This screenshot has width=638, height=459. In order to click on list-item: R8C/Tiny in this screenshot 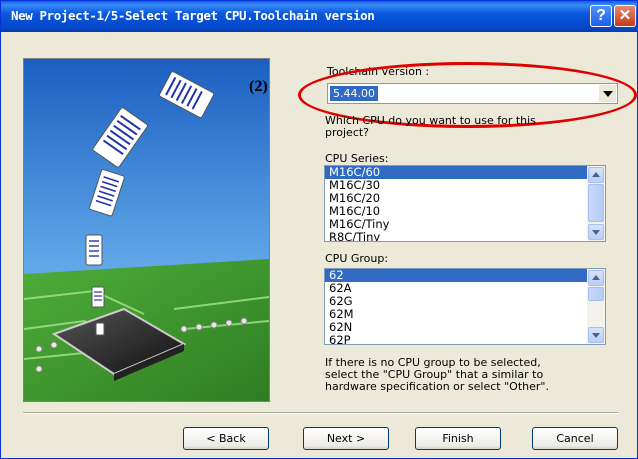, I will do `click(456, 236)`.